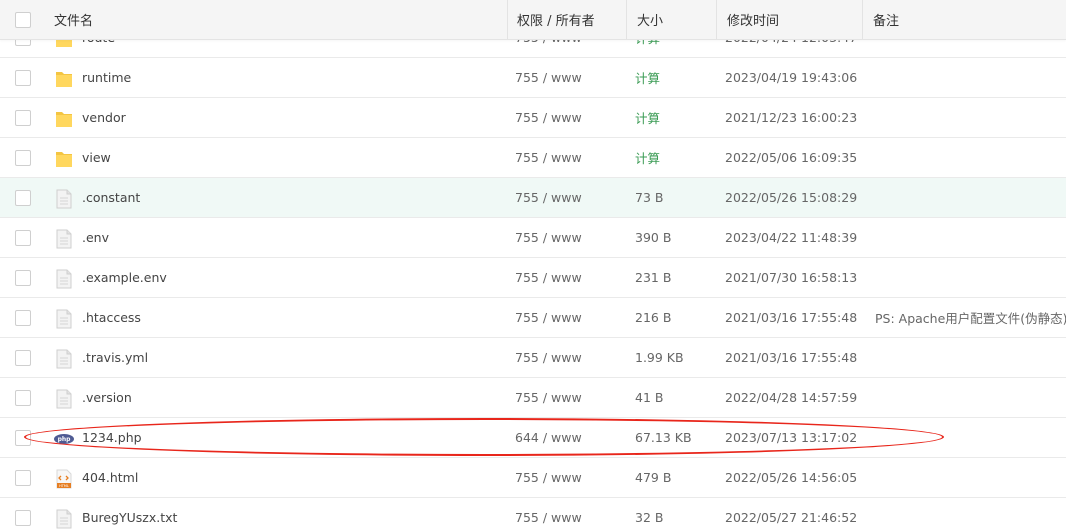  What do you see at coordinates (970, 317) in the screenshot?
I see `file-note: PS: Apache用户配置文件(伪静态)` at bounding box center [970, 317].